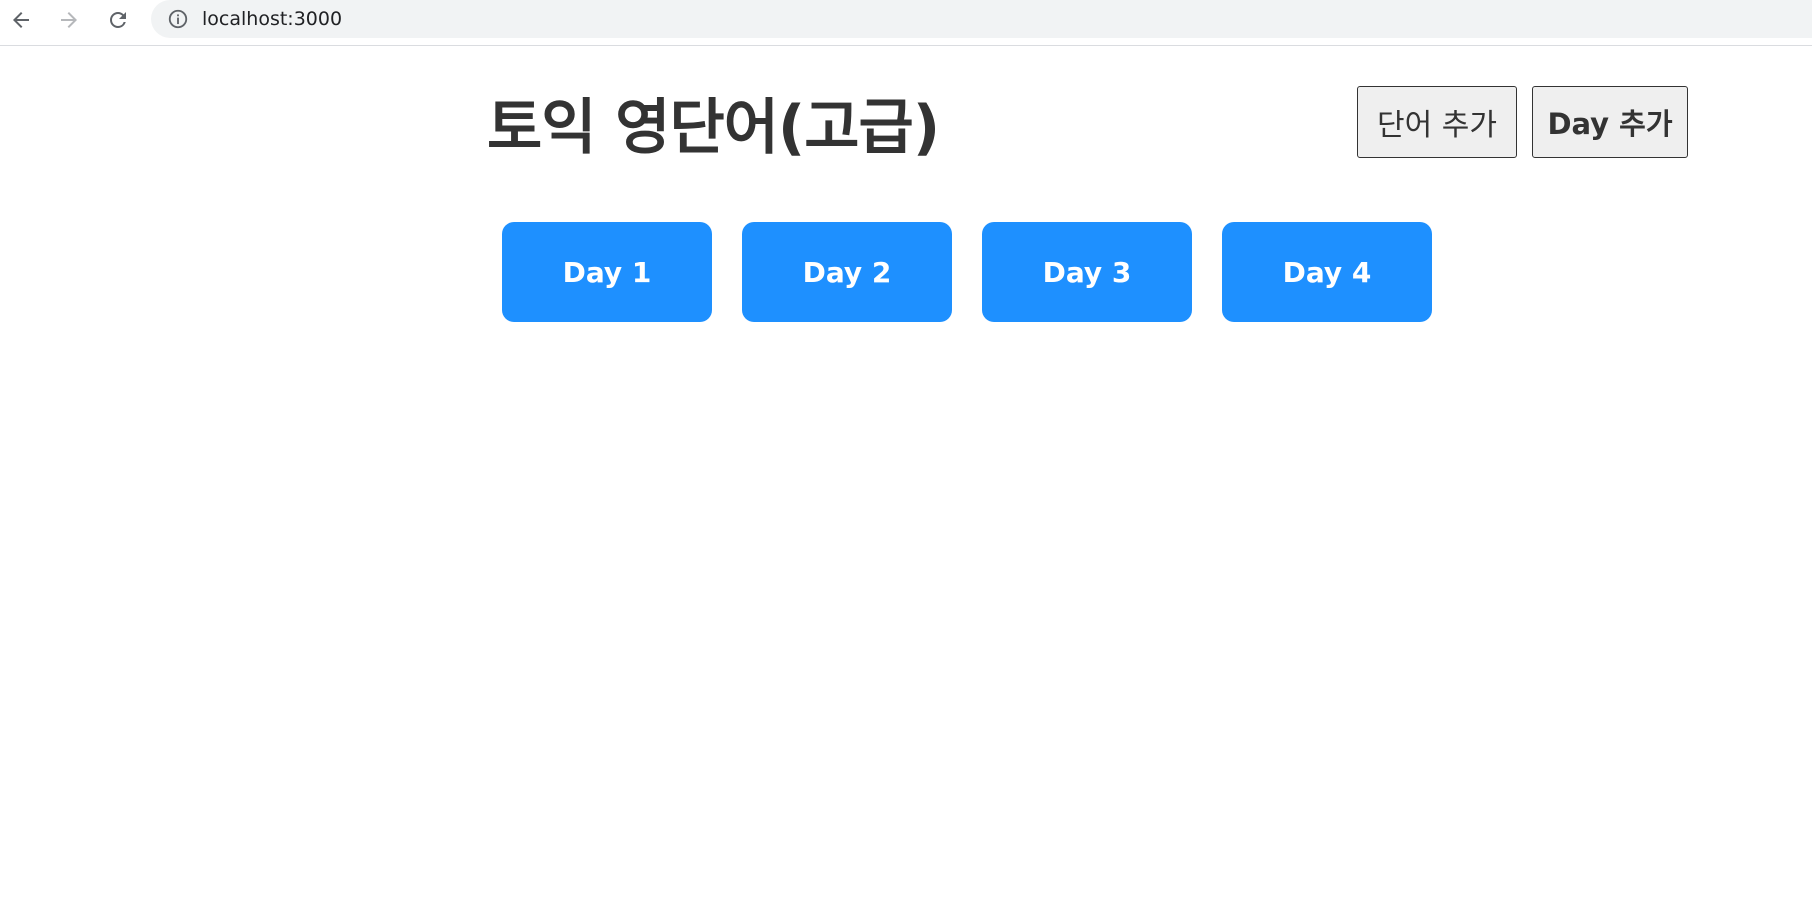 The image size is (1812, 899). Describe the element at coordinates (967, 272) in the screenshot. I see `day-list: Day 1 Day 2 Day 3 Day 4` at that location.